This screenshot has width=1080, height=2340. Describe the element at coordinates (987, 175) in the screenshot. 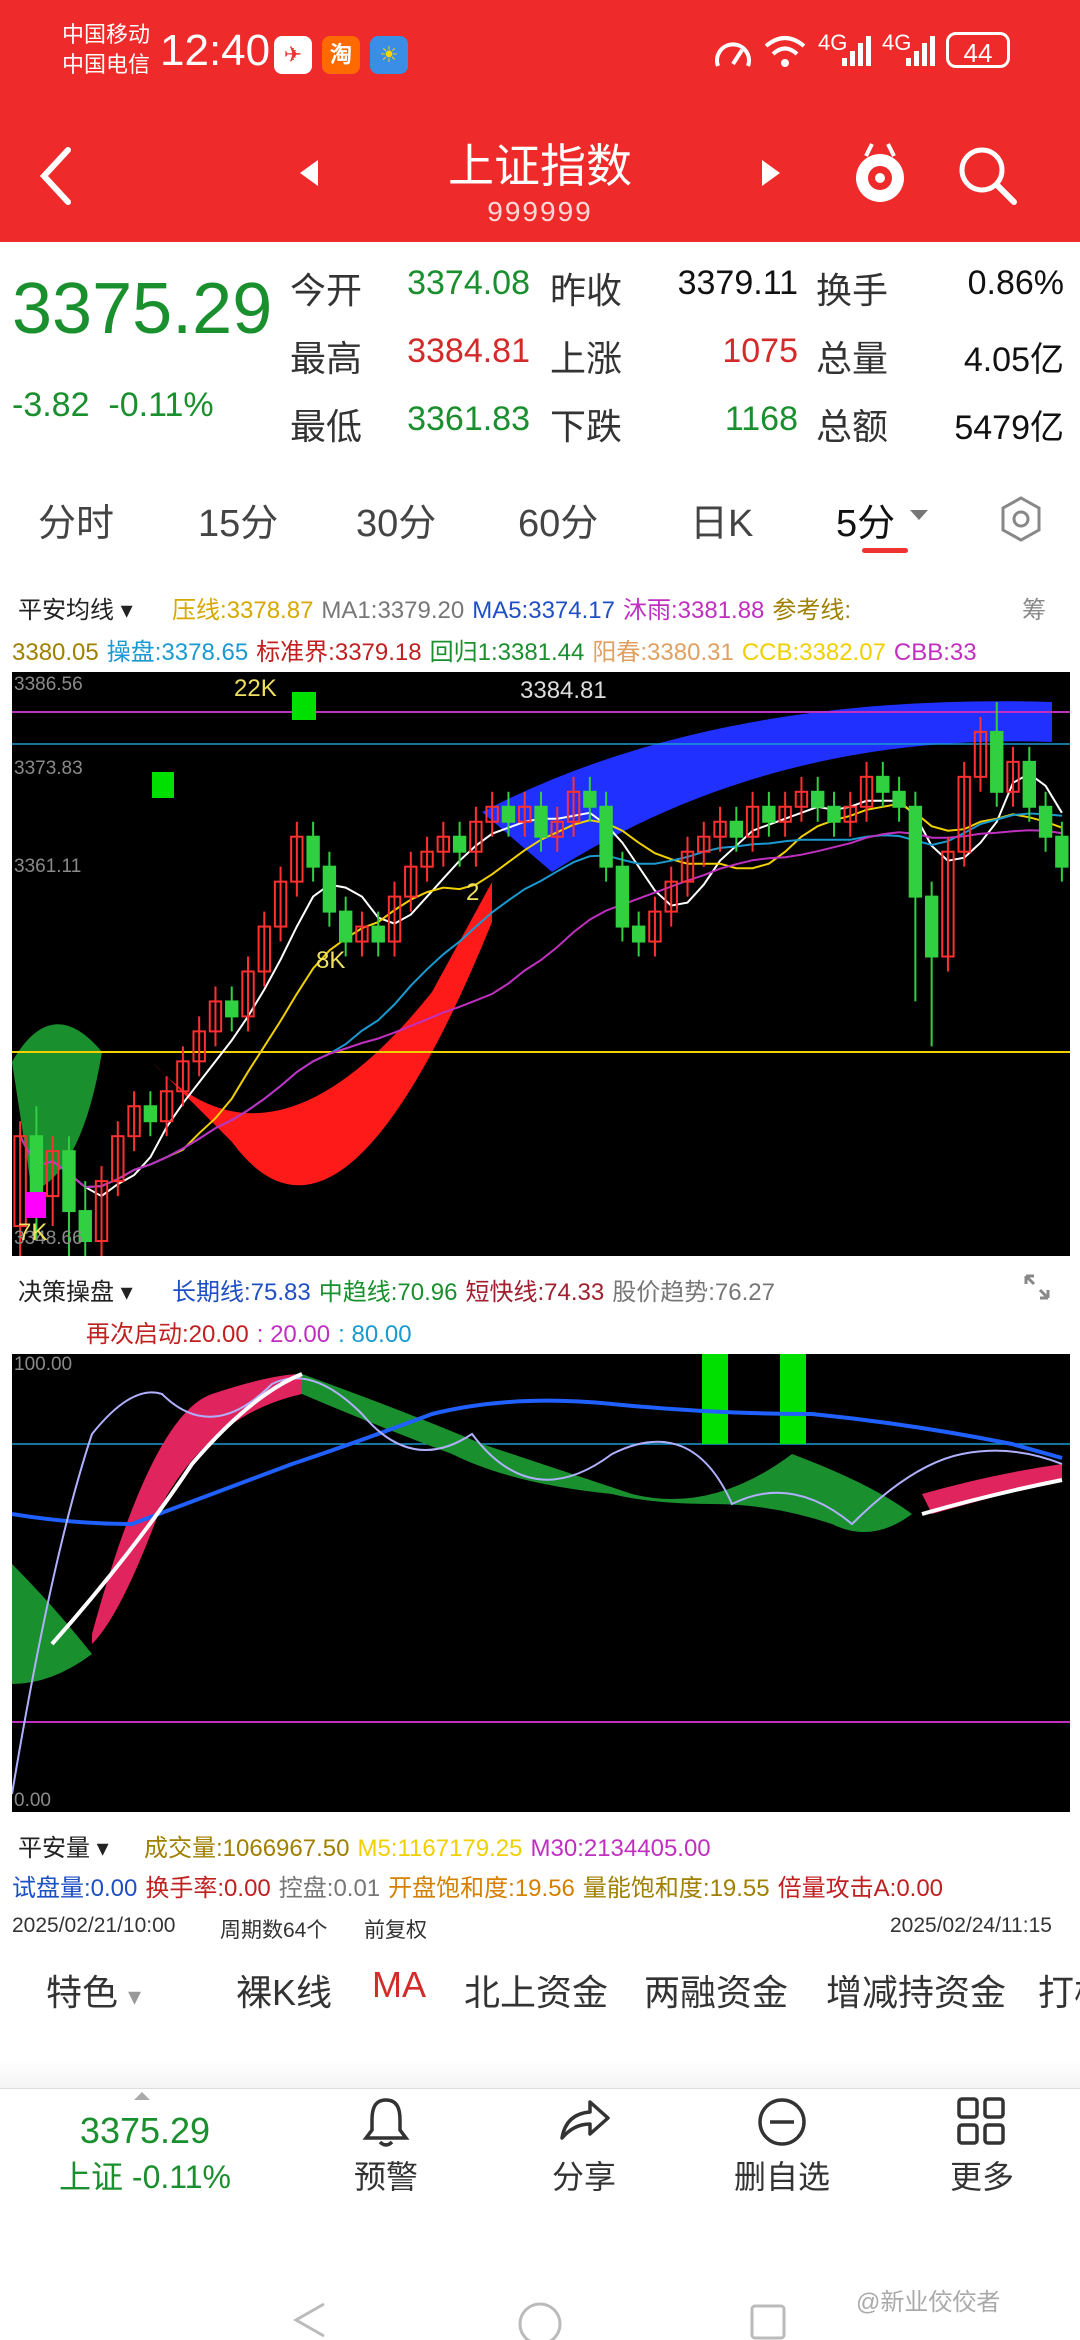

I see `search-icon` at that location.